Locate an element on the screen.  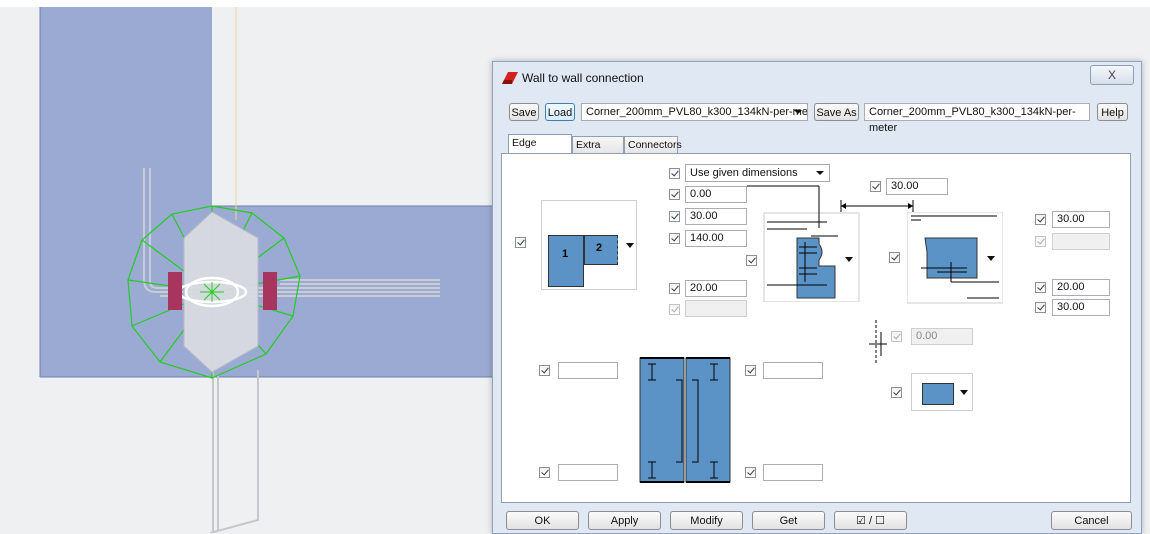
left-top-field is located at coordinates (588, 370).